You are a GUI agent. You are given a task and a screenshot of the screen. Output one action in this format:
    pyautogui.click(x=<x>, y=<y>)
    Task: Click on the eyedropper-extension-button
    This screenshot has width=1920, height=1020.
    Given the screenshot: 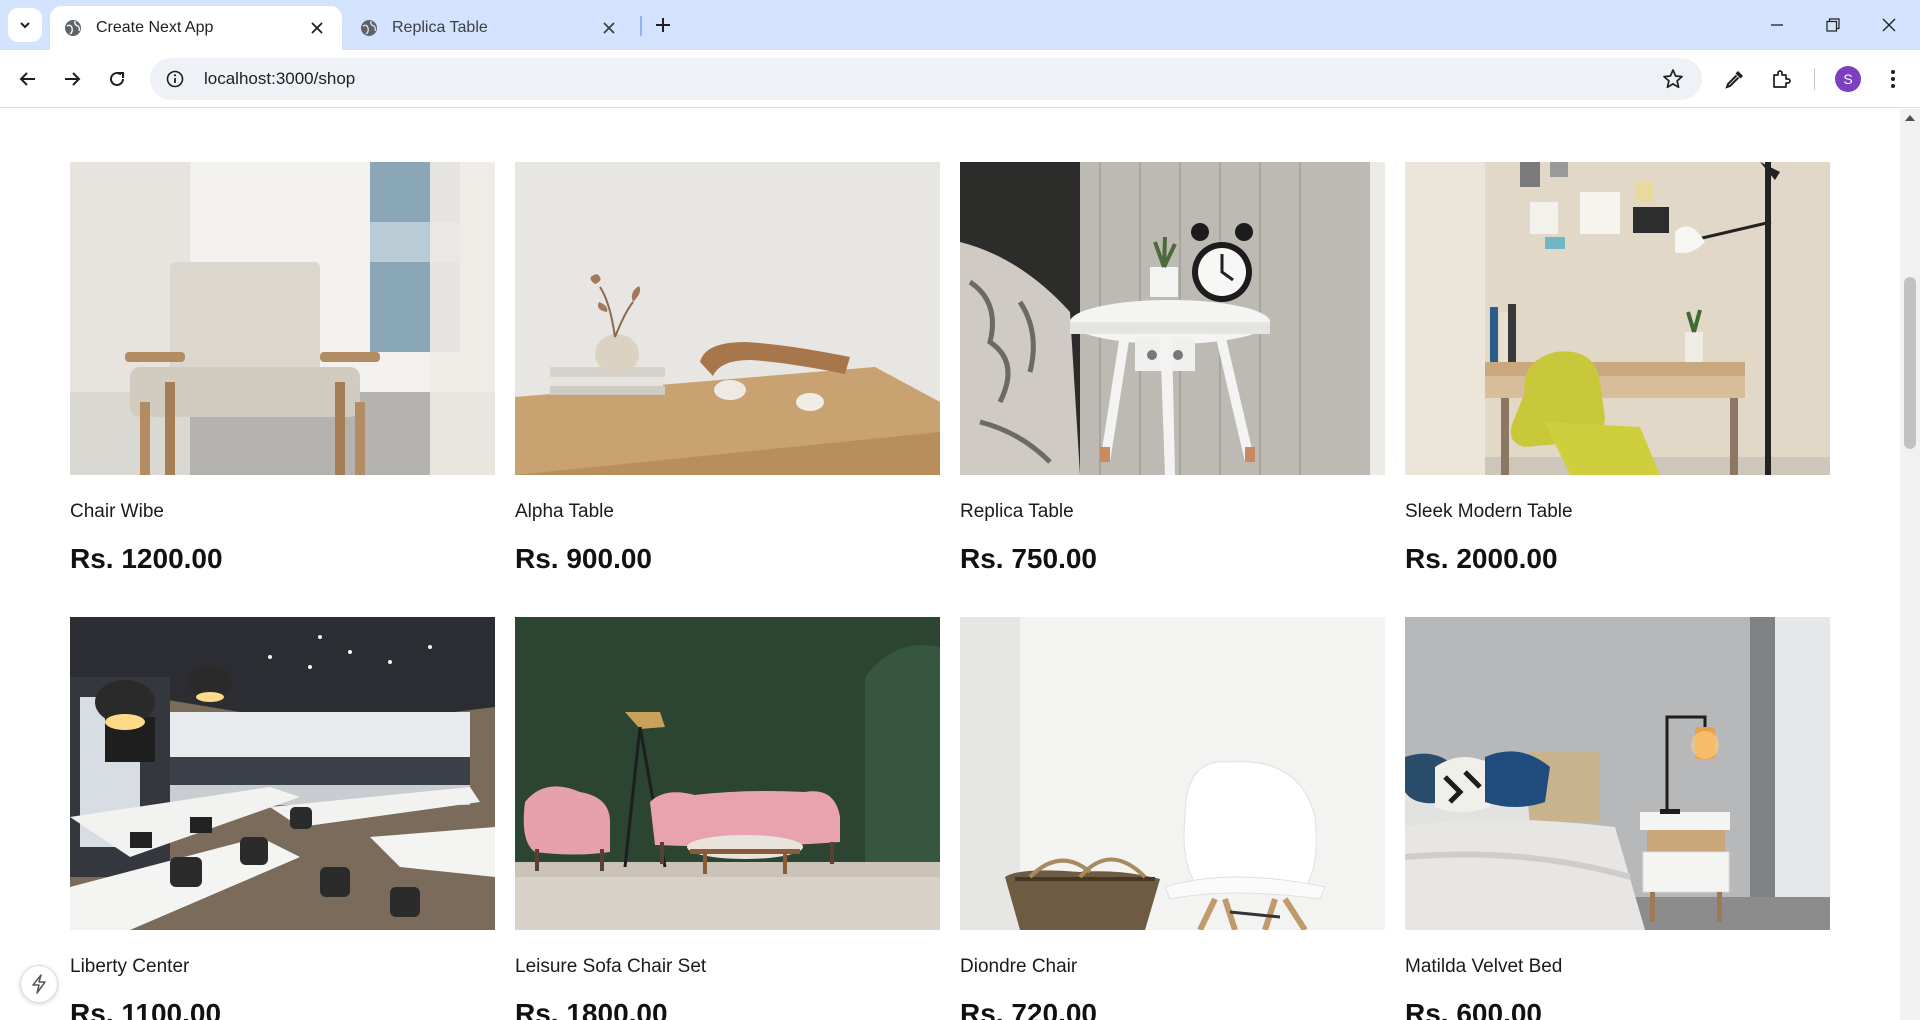 What is the action you would take?
    pyautogui.click(x=1735, y=79)
    